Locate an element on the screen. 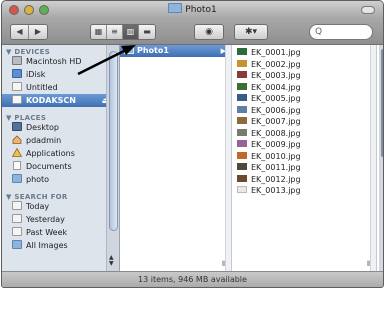  file-name: EK_0006.jpg is located at coordinates (276, 110).